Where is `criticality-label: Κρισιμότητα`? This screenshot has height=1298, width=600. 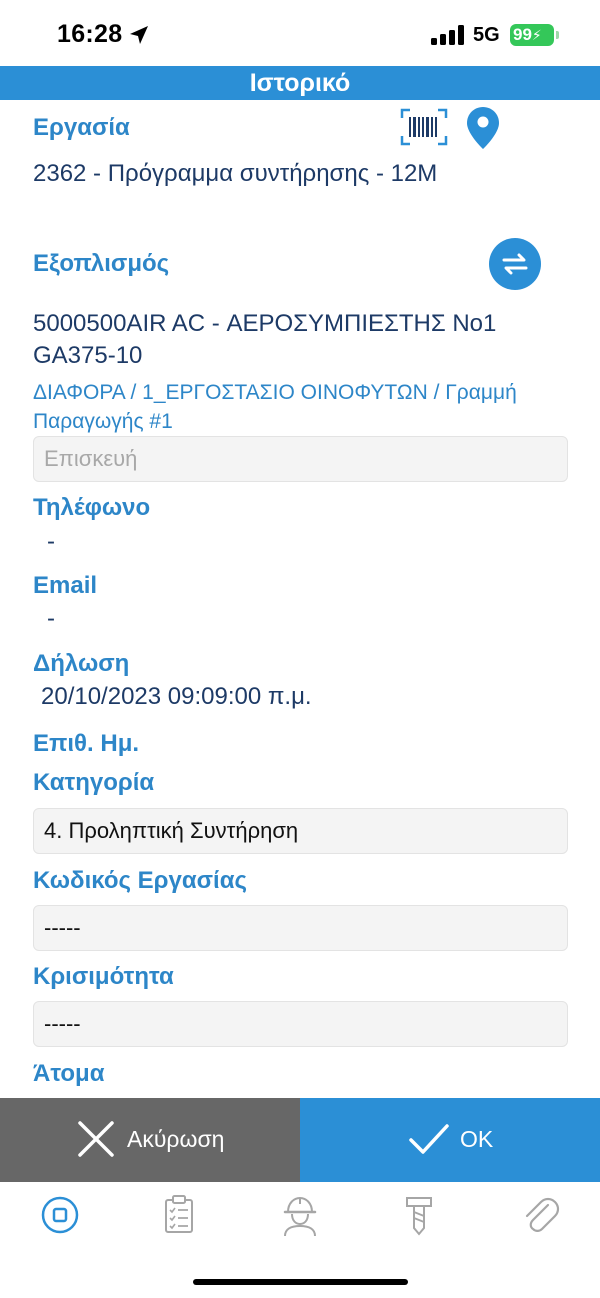 criticality-label: Κρισιμότητα is located at coordinates (103, 976).